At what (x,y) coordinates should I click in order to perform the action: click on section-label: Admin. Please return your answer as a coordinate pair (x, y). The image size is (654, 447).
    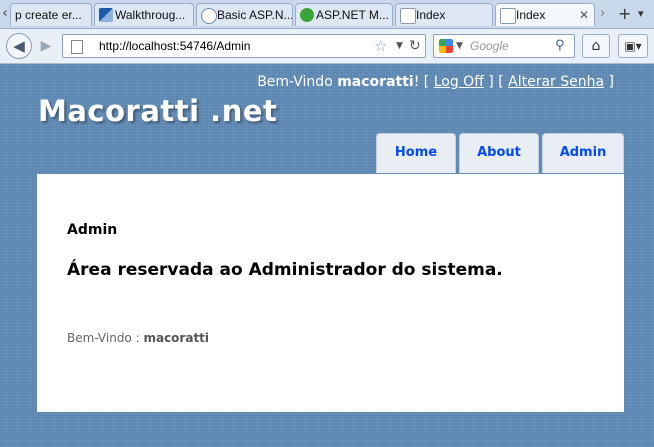
    Looking at the image, I should click on (92, 230).